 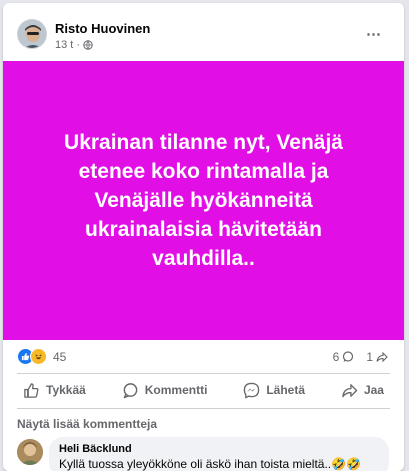 I want to click on reaction-count: 45, so click(x=60, y=356).